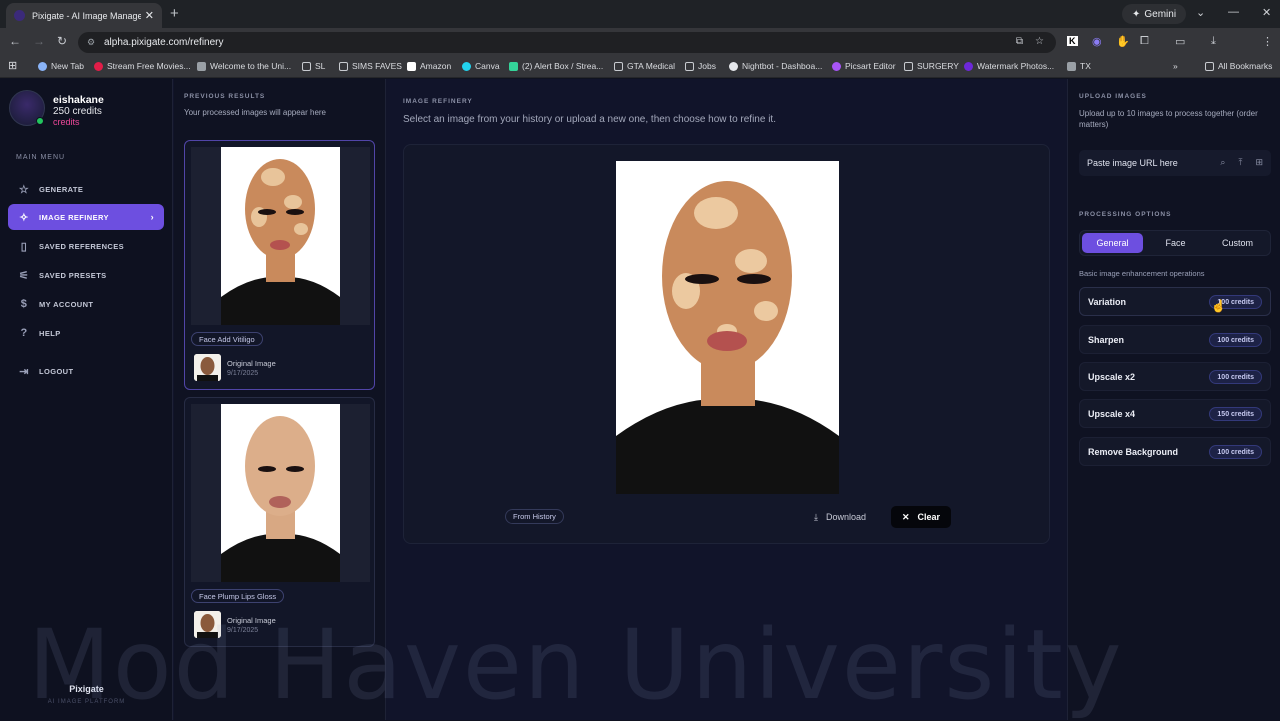 The width and height of the screenshot is (1280, 721). I want to click on all-bookmarks-folder: All Bookmarks, so click(1238, 66).